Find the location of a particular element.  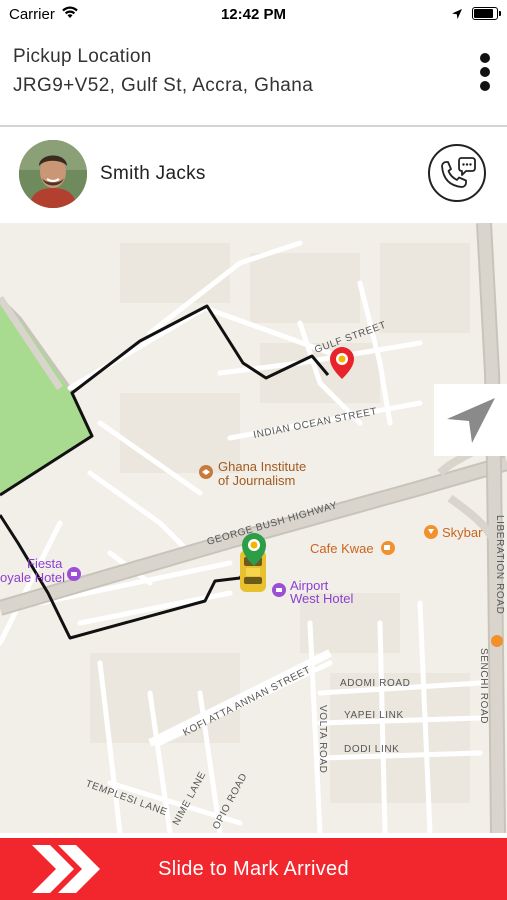

status-bar: Carrier 12:42 PM is located at coordinates (253, 15).